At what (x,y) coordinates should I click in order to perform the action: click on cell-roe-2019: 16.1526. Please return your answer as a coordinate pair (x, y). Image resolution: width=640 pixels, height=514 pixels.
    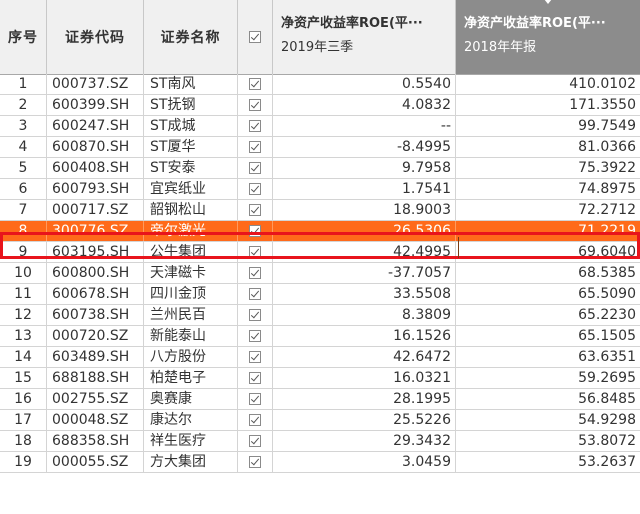
    Looking at the image, I should click on (364, 336).